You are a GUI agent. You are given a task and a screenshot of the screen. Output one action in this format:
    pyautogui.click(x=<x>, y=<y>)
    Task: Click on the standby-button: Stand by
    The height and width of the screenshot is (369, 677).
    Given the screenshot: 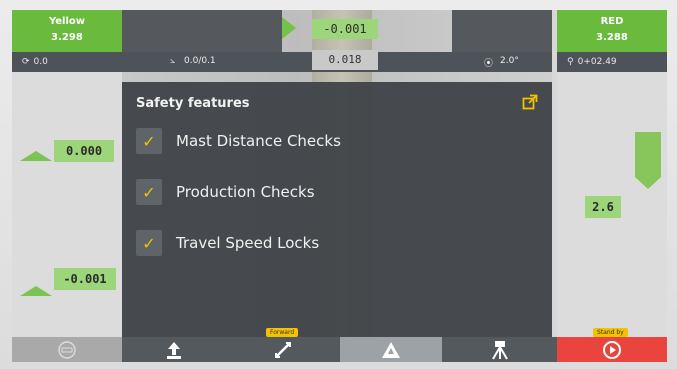 What is the action you would take?
    pyautogui.click(x=612, y=345)
    